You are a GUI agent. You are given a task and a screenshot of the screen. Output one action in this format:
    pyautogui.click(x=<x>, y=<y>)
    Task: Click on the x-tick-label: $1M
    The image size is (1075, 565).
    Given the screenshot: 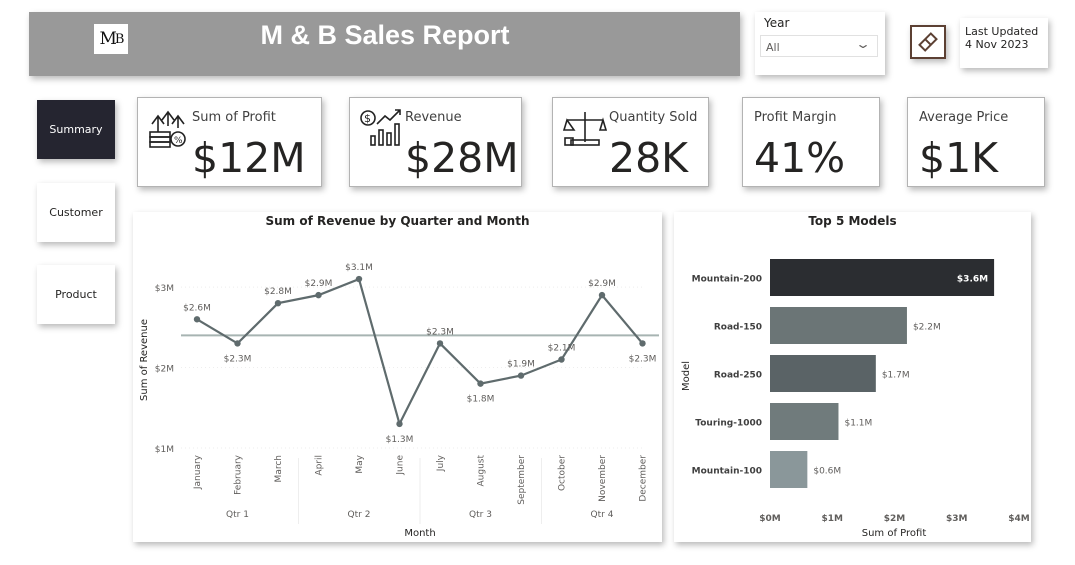 What is the action you would take?
    pyautogui.click(x=833, y=519)
    